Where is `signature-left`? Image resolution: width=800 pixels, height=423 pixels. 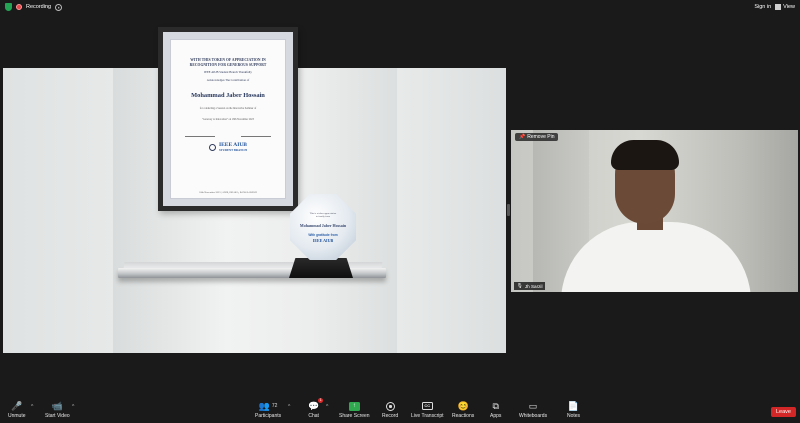 signature-left is located at coordinates (200, 134).